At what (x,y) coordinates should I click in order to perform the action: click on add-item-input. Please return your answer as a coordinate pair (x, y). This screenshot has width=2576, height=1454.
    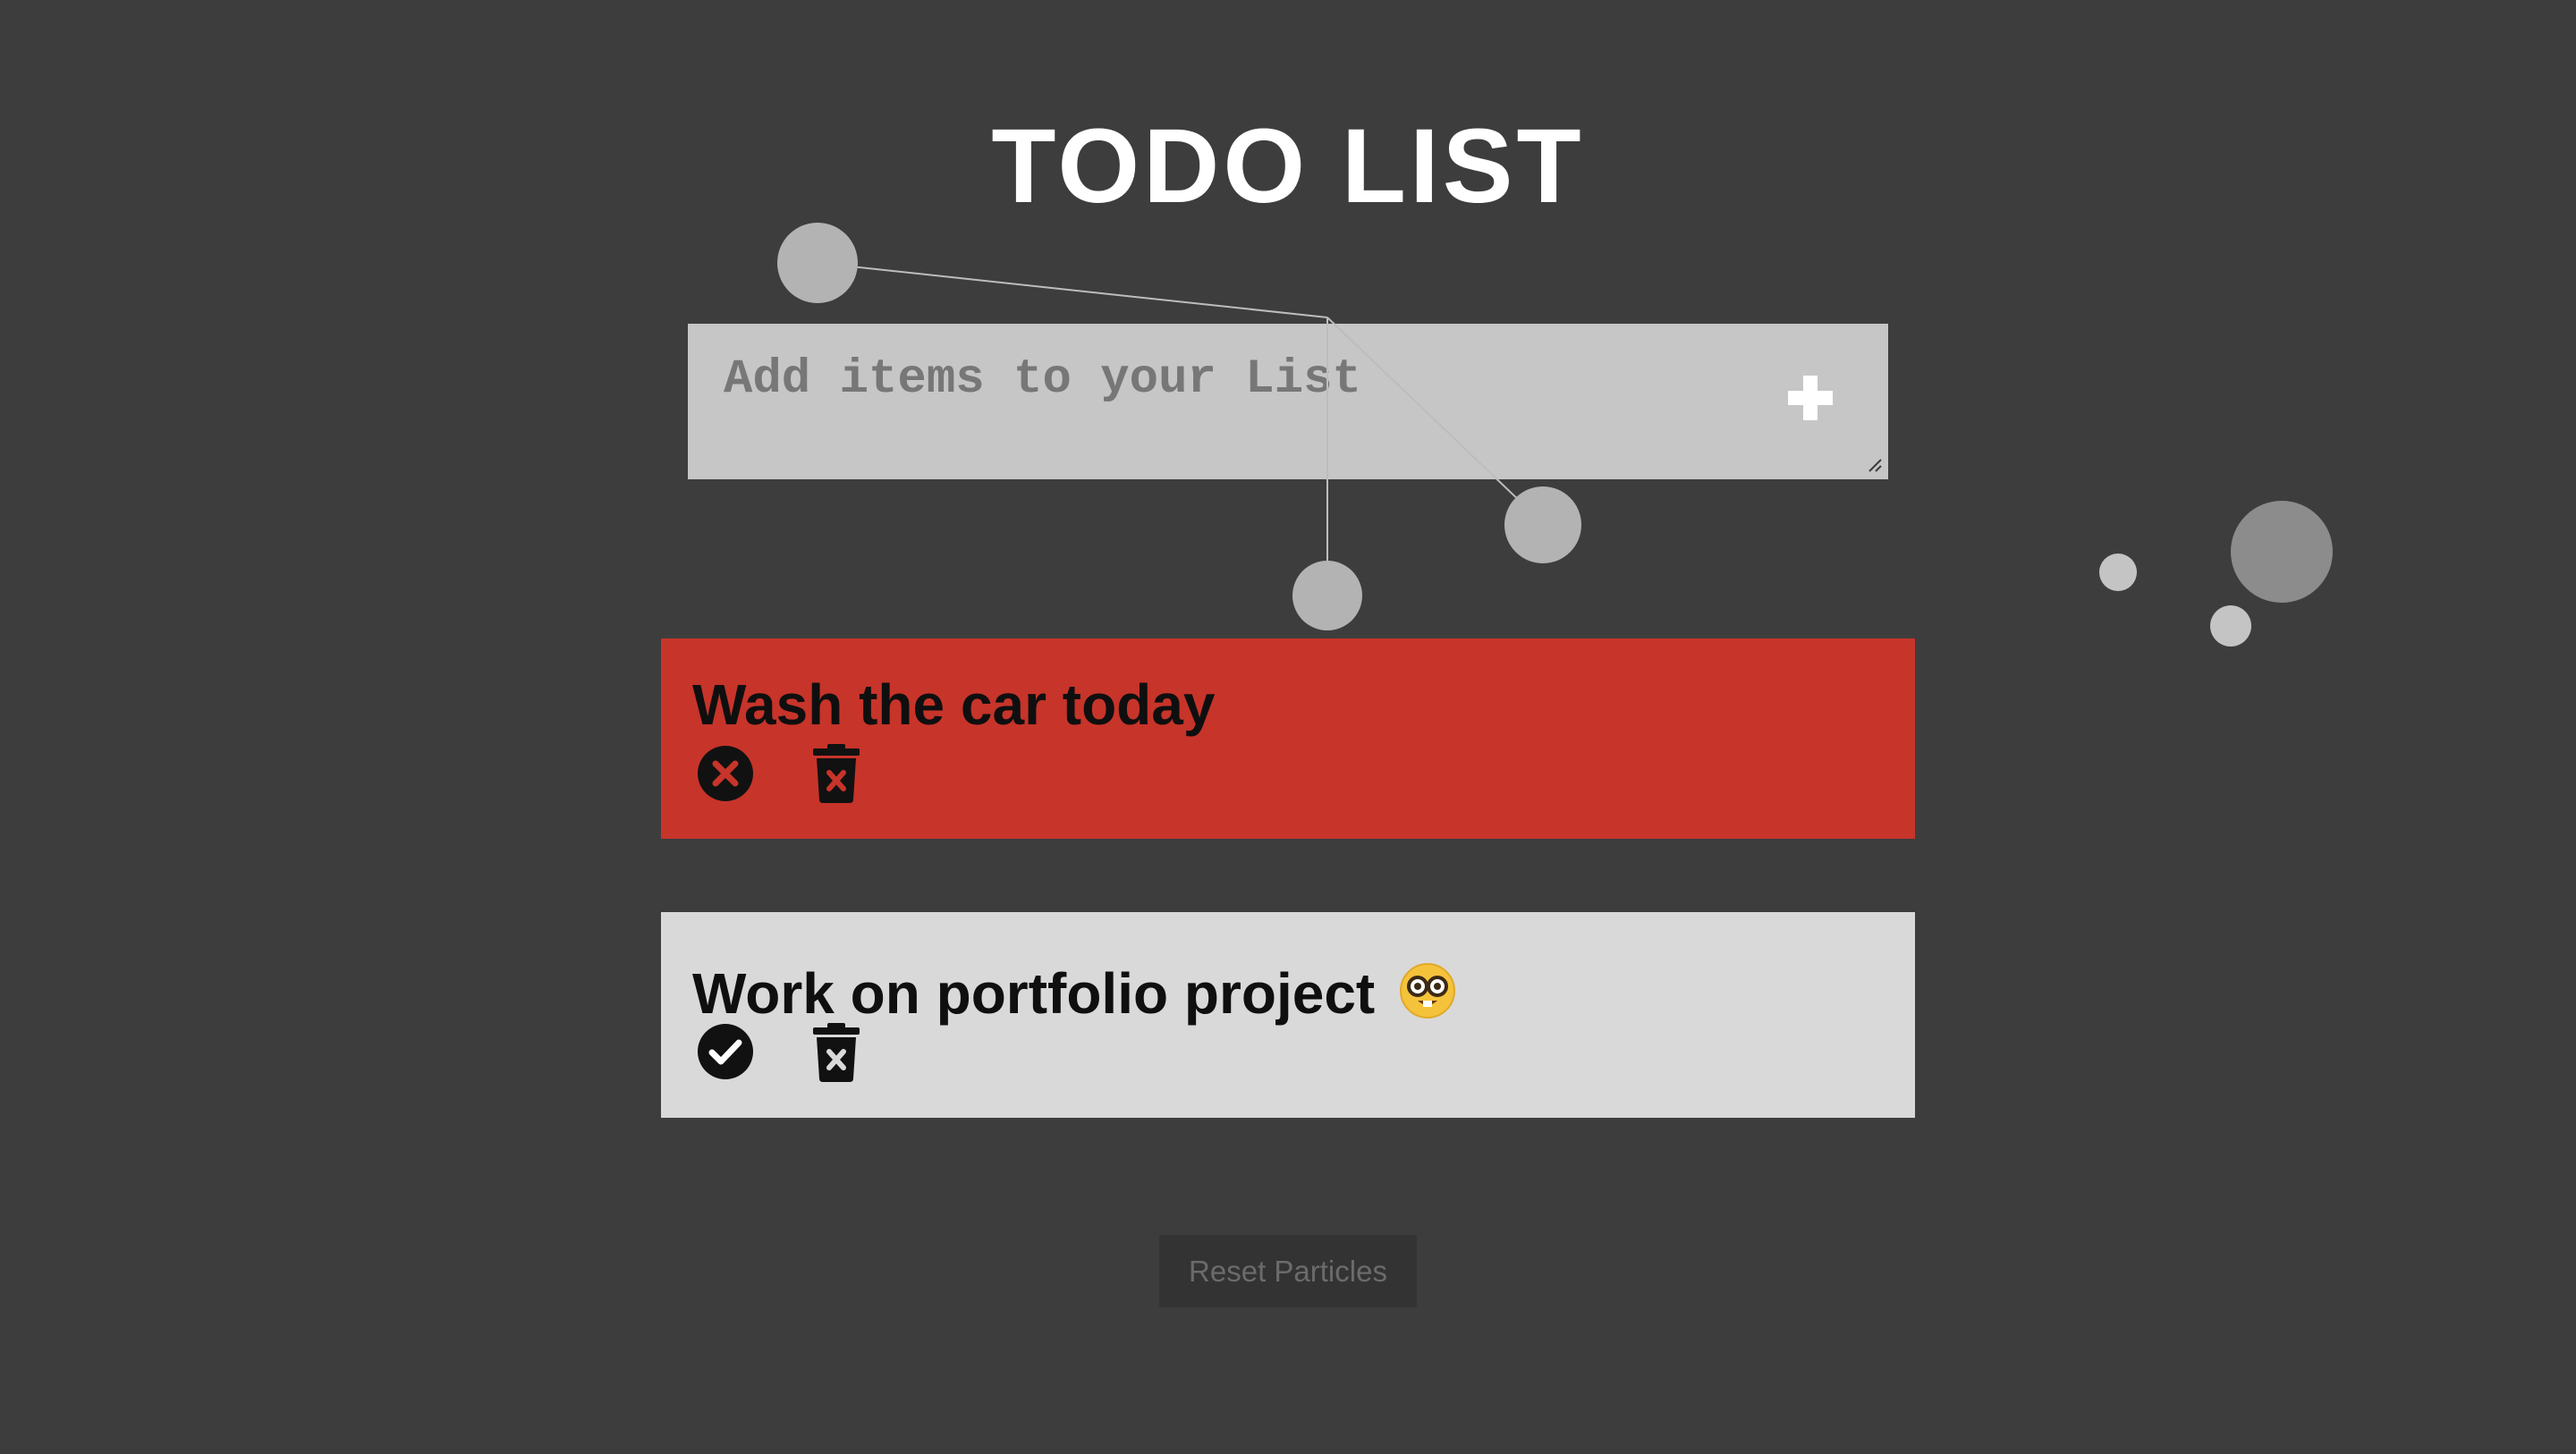
    Looking at the image, I should click on (1288, 401).